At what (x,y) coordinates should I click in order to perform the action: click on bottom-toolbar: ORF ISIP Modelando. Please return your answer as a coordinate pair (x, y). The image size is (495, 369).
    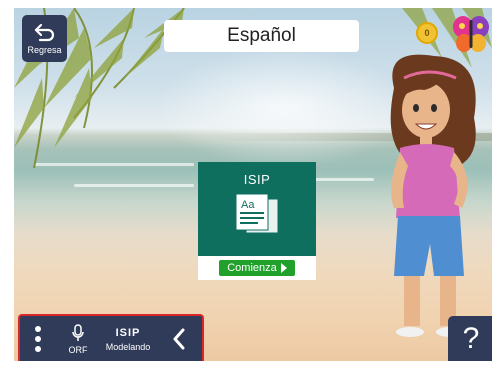
    Looking at the image, I should click on (111, 337).